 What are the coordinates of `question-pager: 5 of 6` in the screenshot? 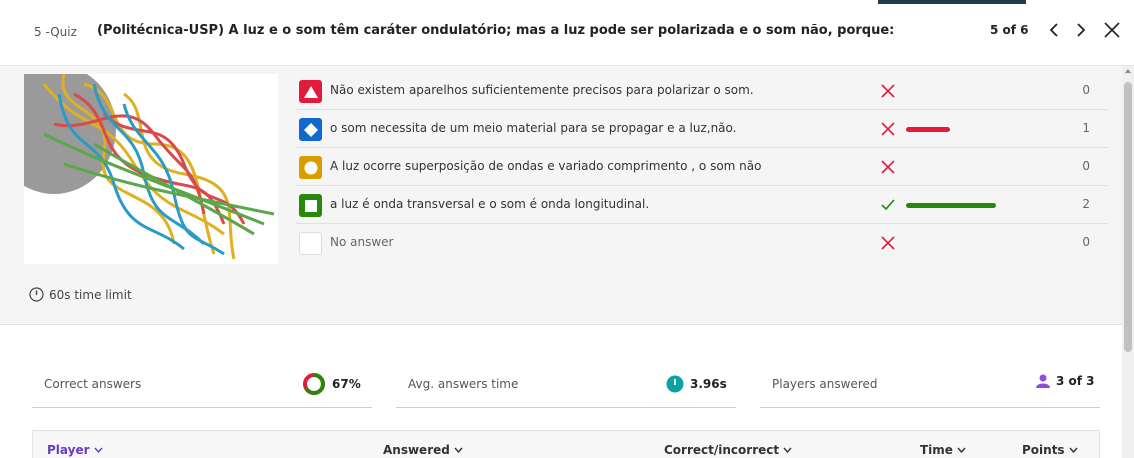 It's located at (1009, 30).